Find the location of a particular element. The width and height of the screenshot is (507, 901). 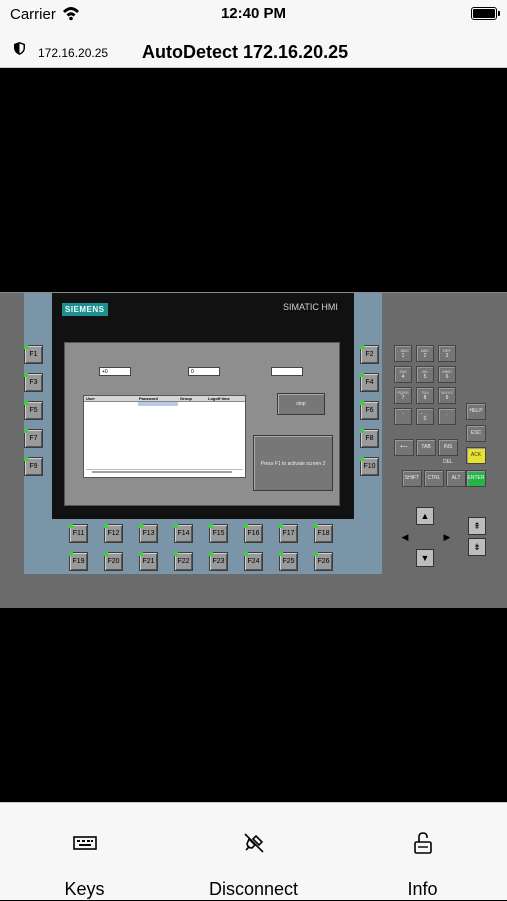

key-f4: F4 is located at coordinates (369, 382).